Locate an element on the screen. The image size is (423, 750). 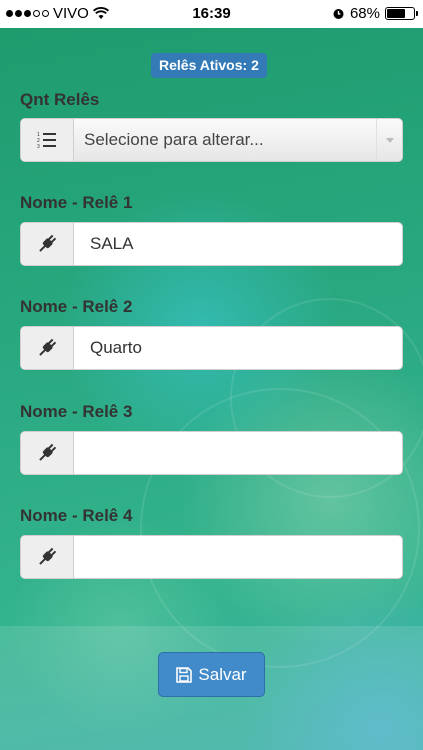
relay-1-addon is located at coordinates (47, 244).